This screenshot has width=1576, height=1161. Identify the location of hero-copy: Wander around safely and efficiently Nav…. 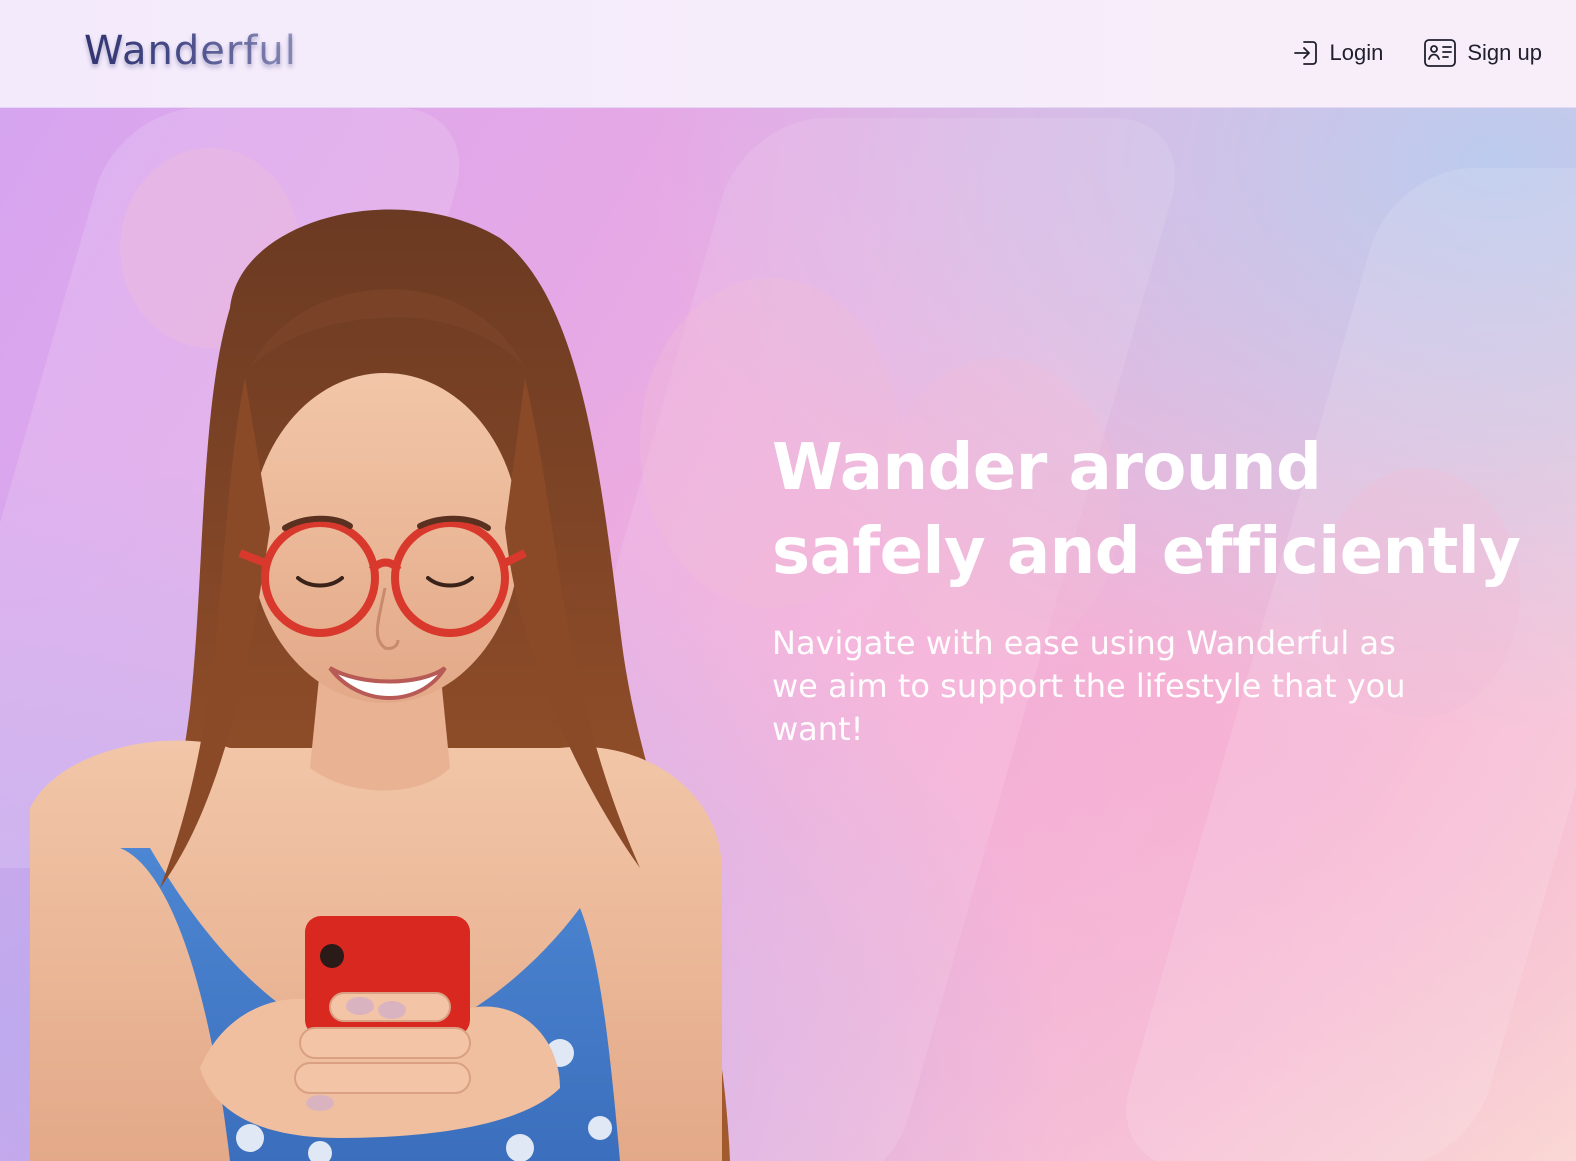
(1162, 588).